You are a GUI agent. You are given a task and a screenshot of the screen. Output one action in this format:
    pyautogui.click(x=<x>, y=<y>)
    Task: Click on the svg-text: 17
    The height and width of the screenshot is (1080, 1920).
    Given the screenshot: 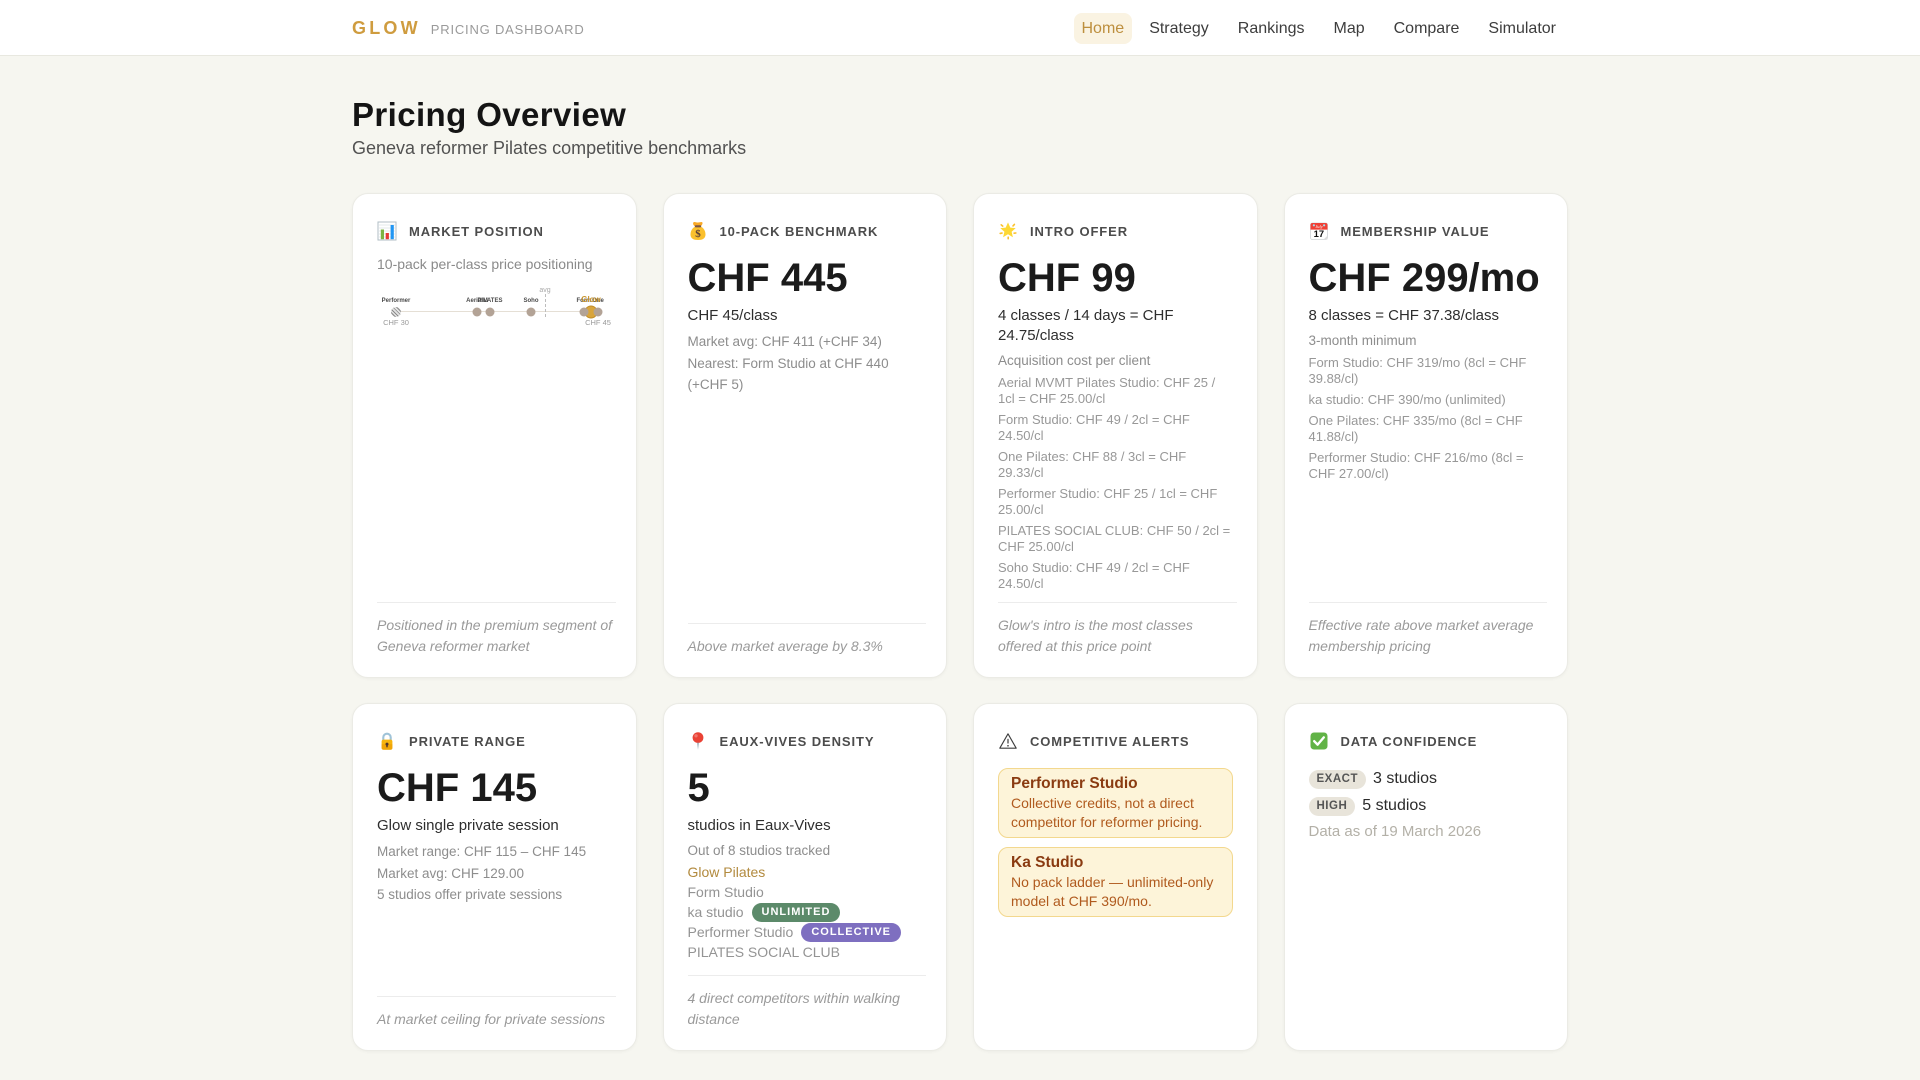 What is the action you would take?
    pyautogui.click(x=1318, y=233)
    